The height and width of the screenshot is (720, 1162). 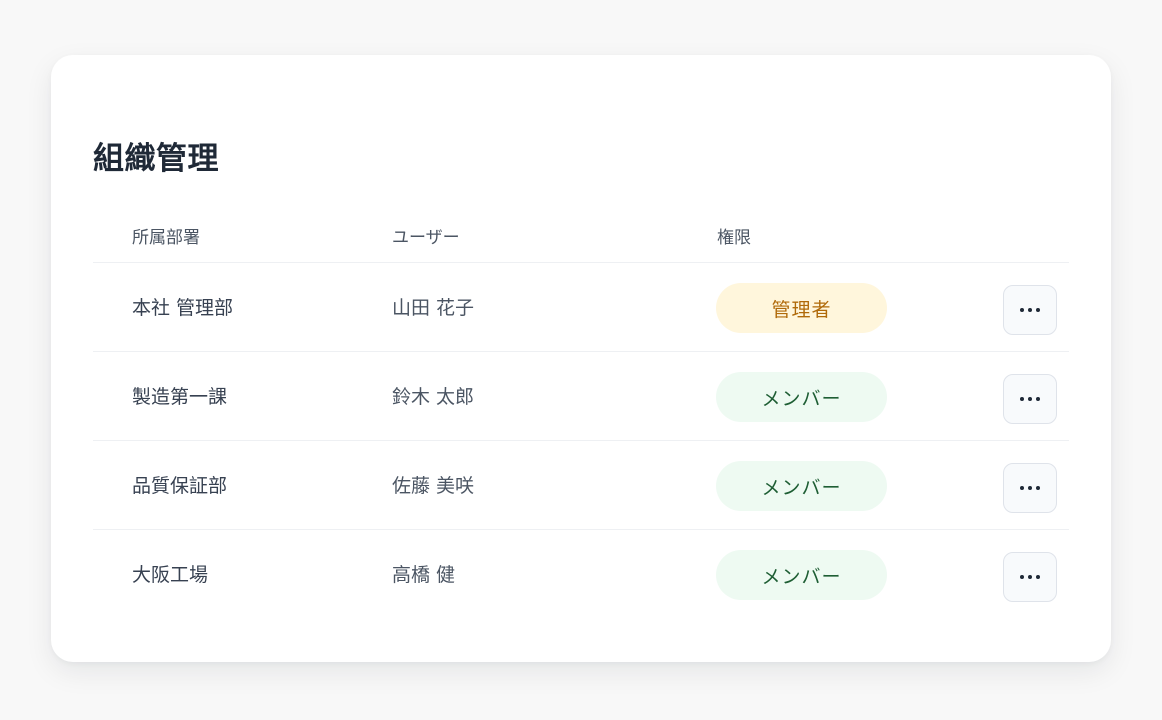 I want to click on department-cell: 品質保証部, so click(x=180, y=486).